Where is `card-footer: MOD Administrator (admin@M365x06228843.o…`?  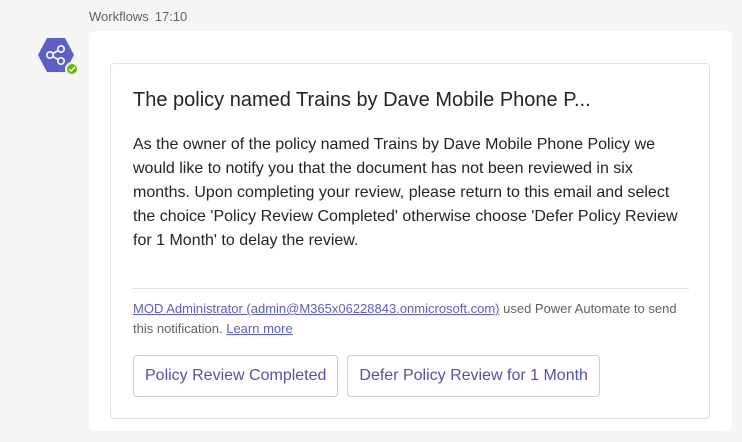 card-footer: MOD Administrator (admin@M365x06228843.o… is located at coordinates (411, 319).